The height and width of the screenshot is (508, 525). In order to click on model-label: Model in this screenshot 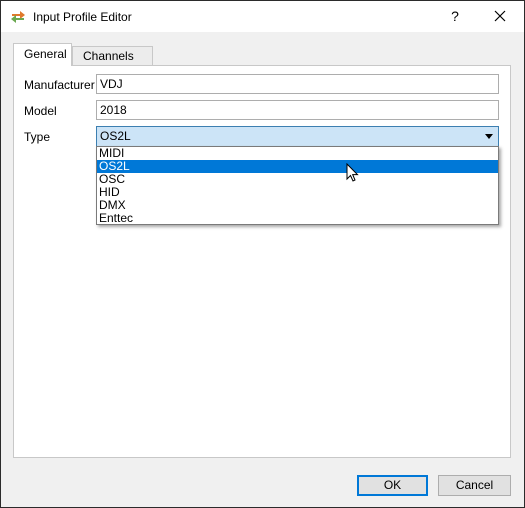, I will do `click(40, 111)`.